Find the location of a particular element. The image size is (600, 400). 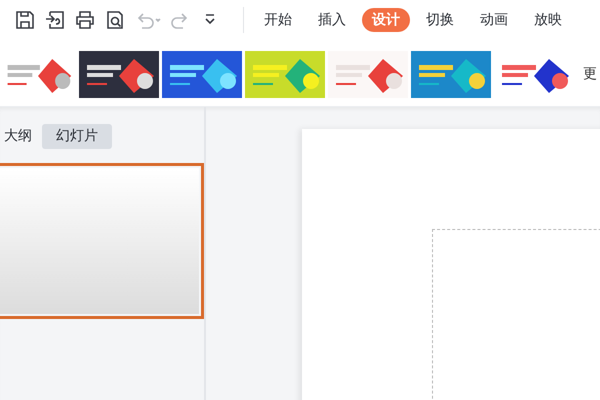

ribbon-tab: 放映 is located at coordinates (548, 20).